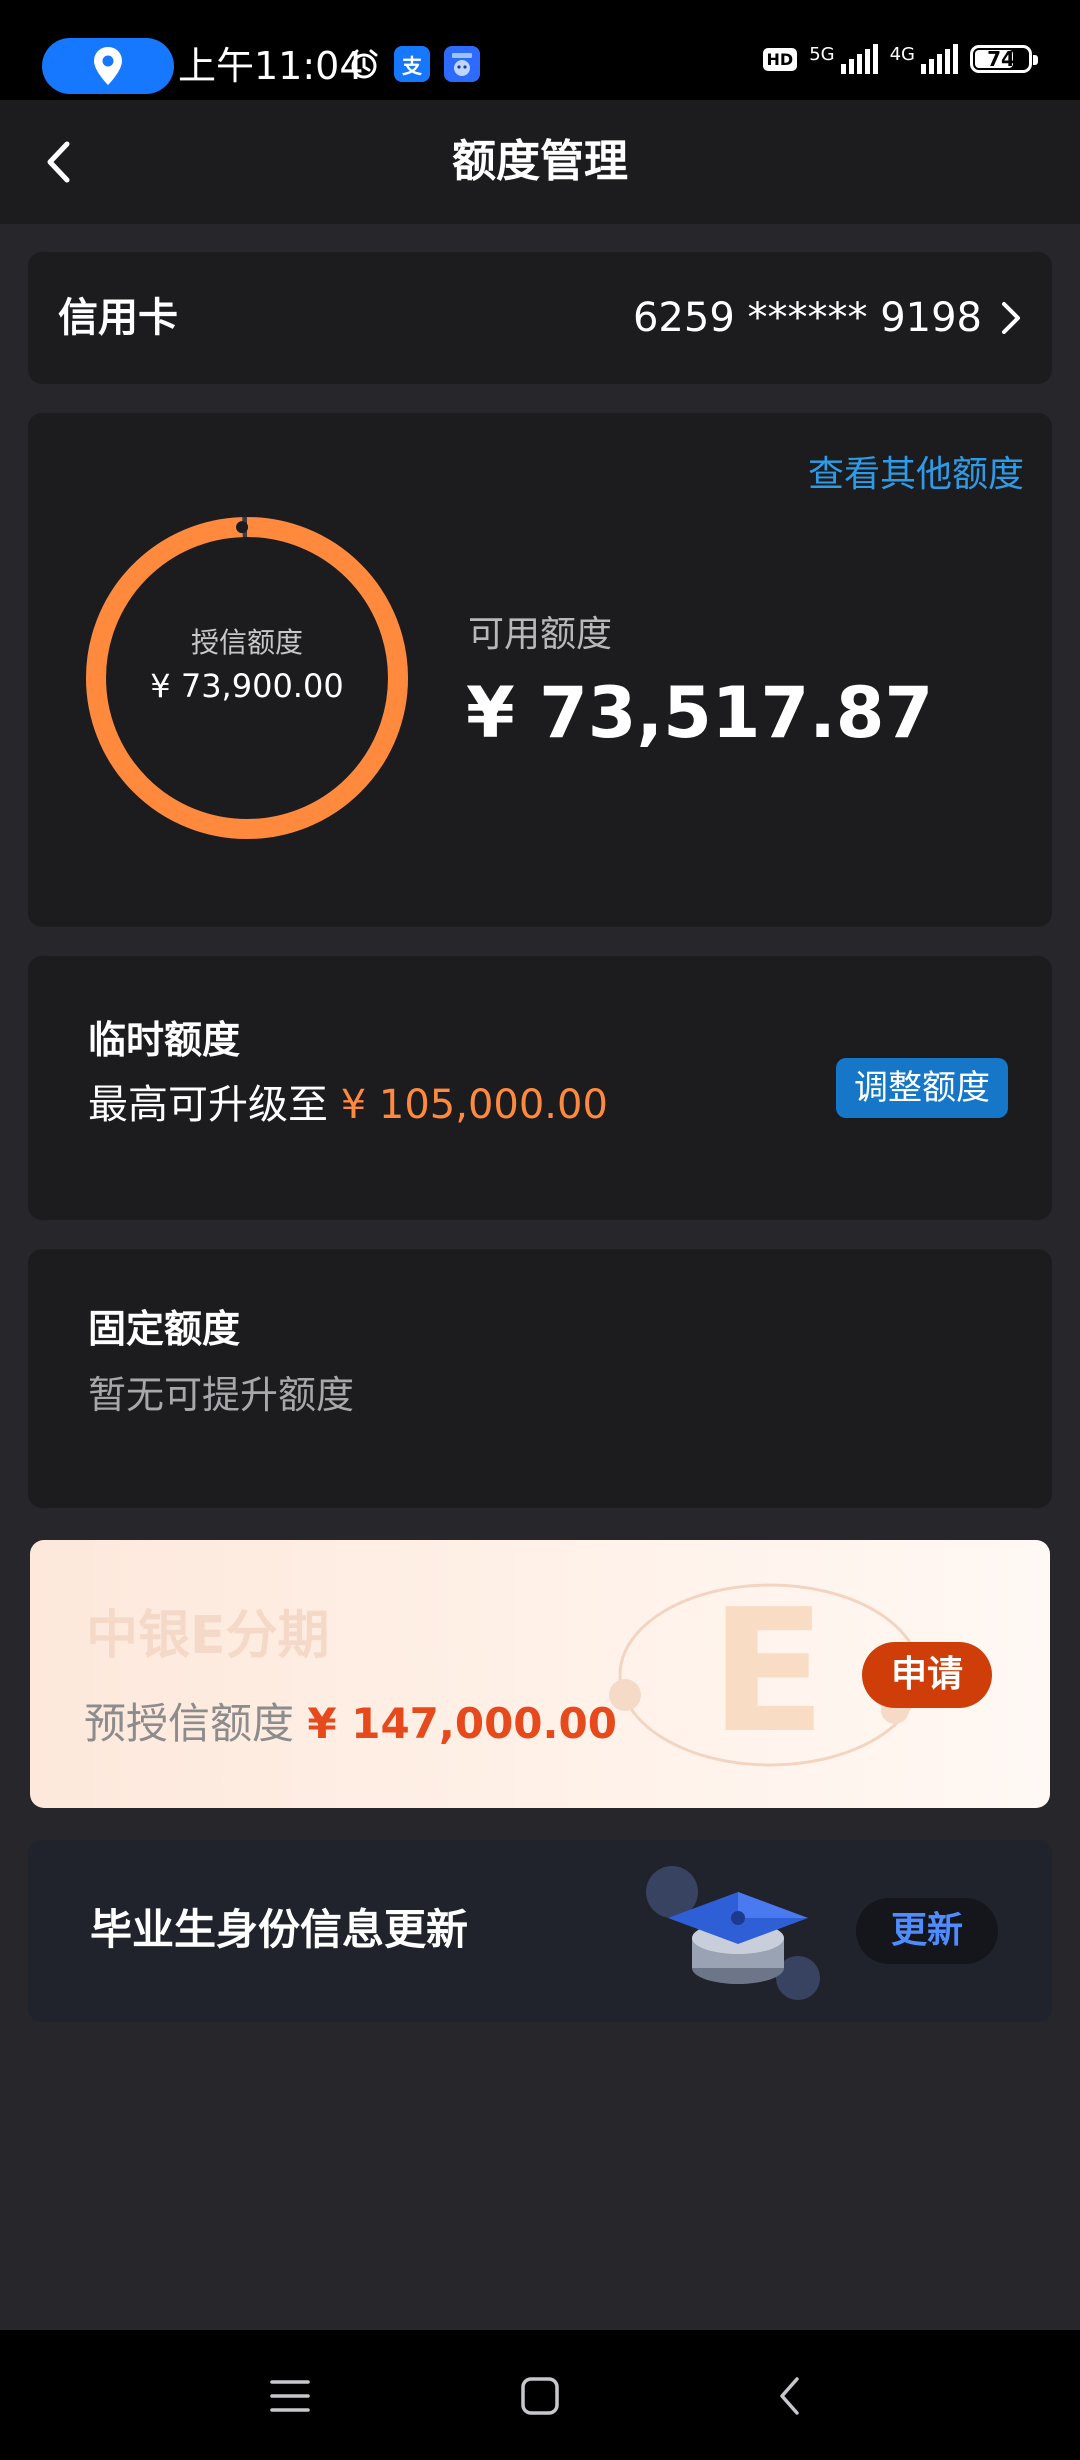 The height and width of the screenshot is (2460, 1080). I want to click on status-bar: 上午11:04 支 HD 5G 4G 74, so click(540, 50).